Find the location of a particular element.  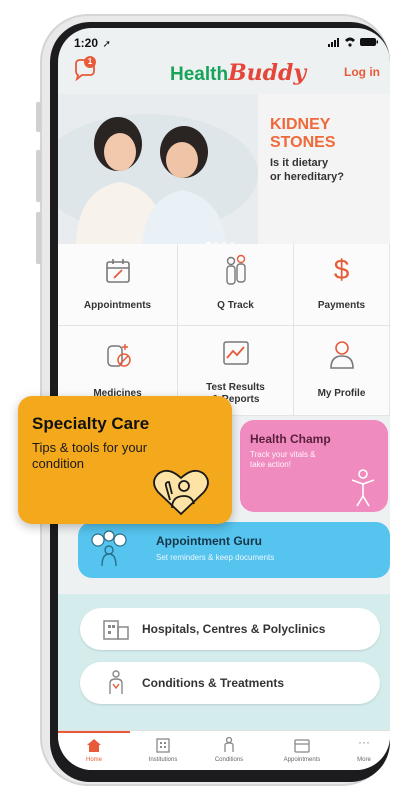

health-champ-desc-line2: take action! is located at coordinates (270, 464).